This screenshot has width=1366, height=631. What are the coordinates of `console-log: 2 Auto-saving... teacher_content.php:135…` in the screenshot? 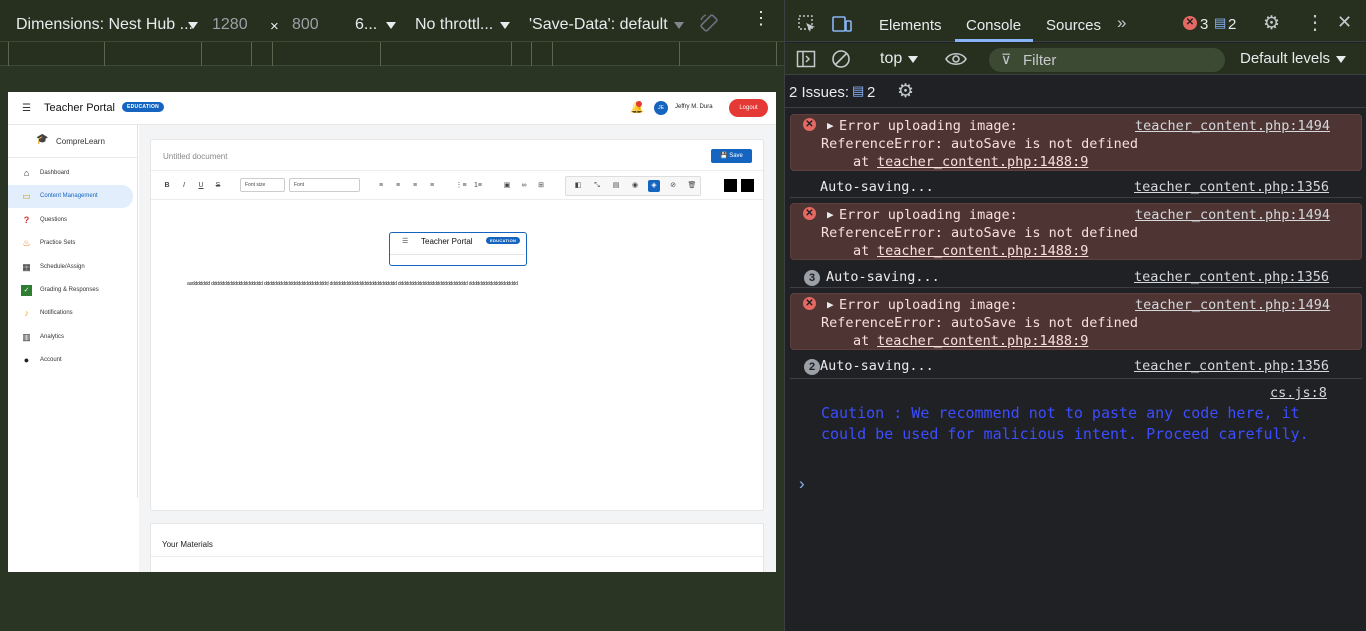 It's located at (1076, 368).